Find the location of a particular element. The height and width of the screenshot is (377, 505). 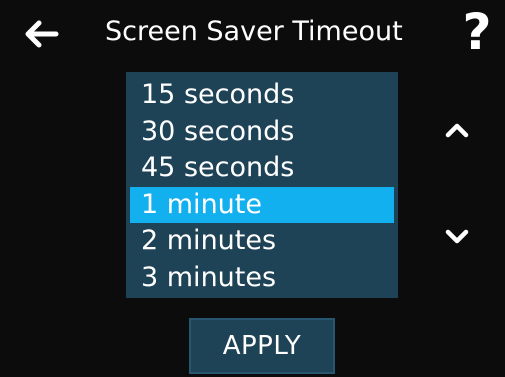

chevron-down-icon is located at coordinates (457, 236).